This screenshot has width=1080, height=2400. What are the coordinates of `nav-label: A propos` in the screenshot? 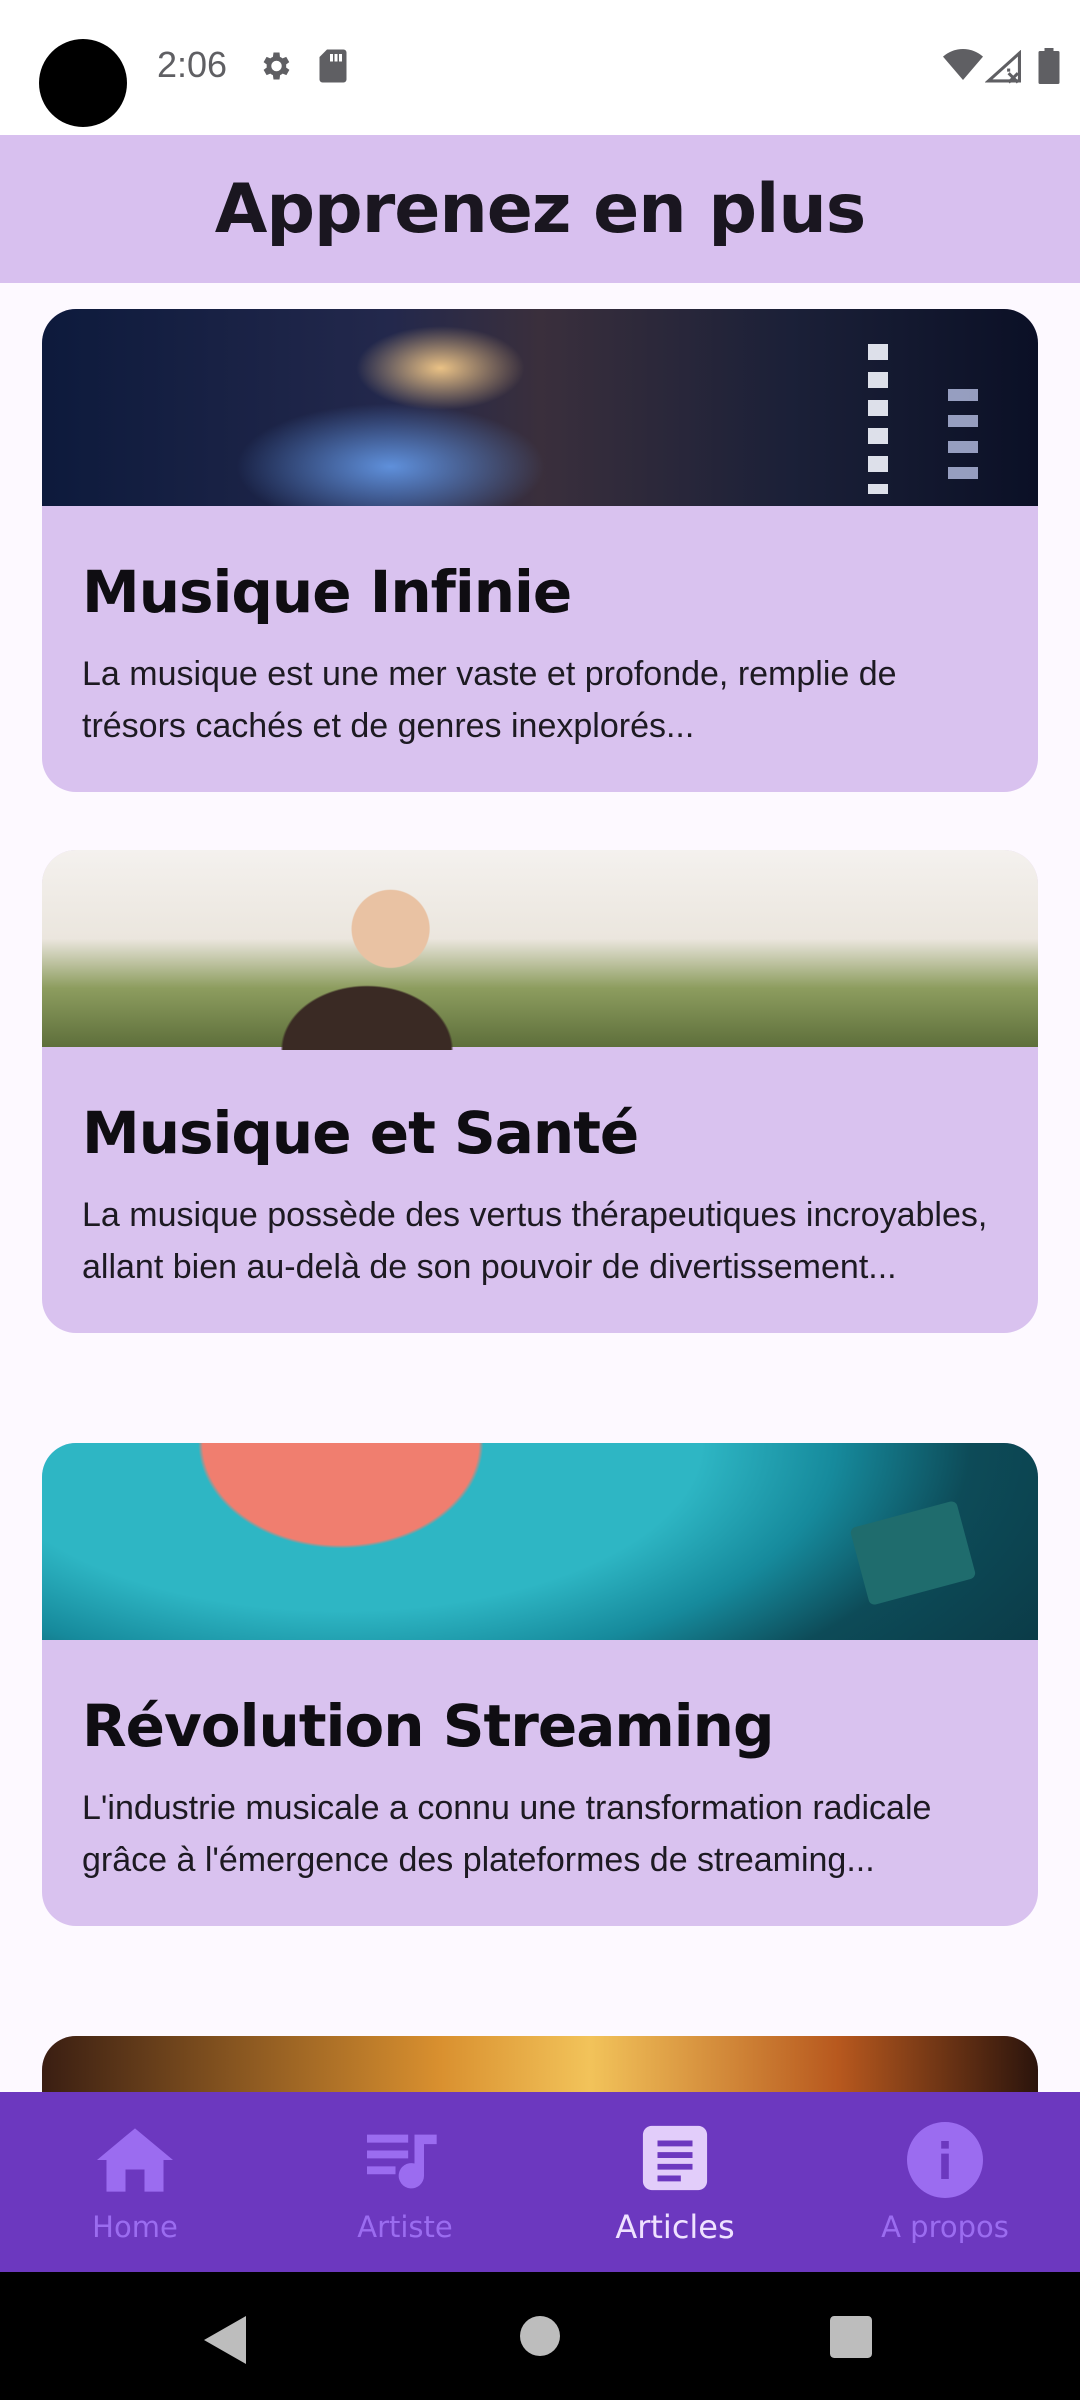 It's located at (945, 2227).